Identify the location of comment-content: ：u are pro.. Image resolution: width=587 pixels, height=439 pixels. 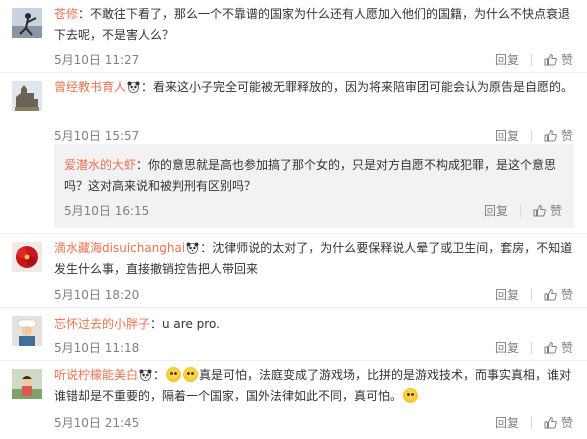
(185, 324).